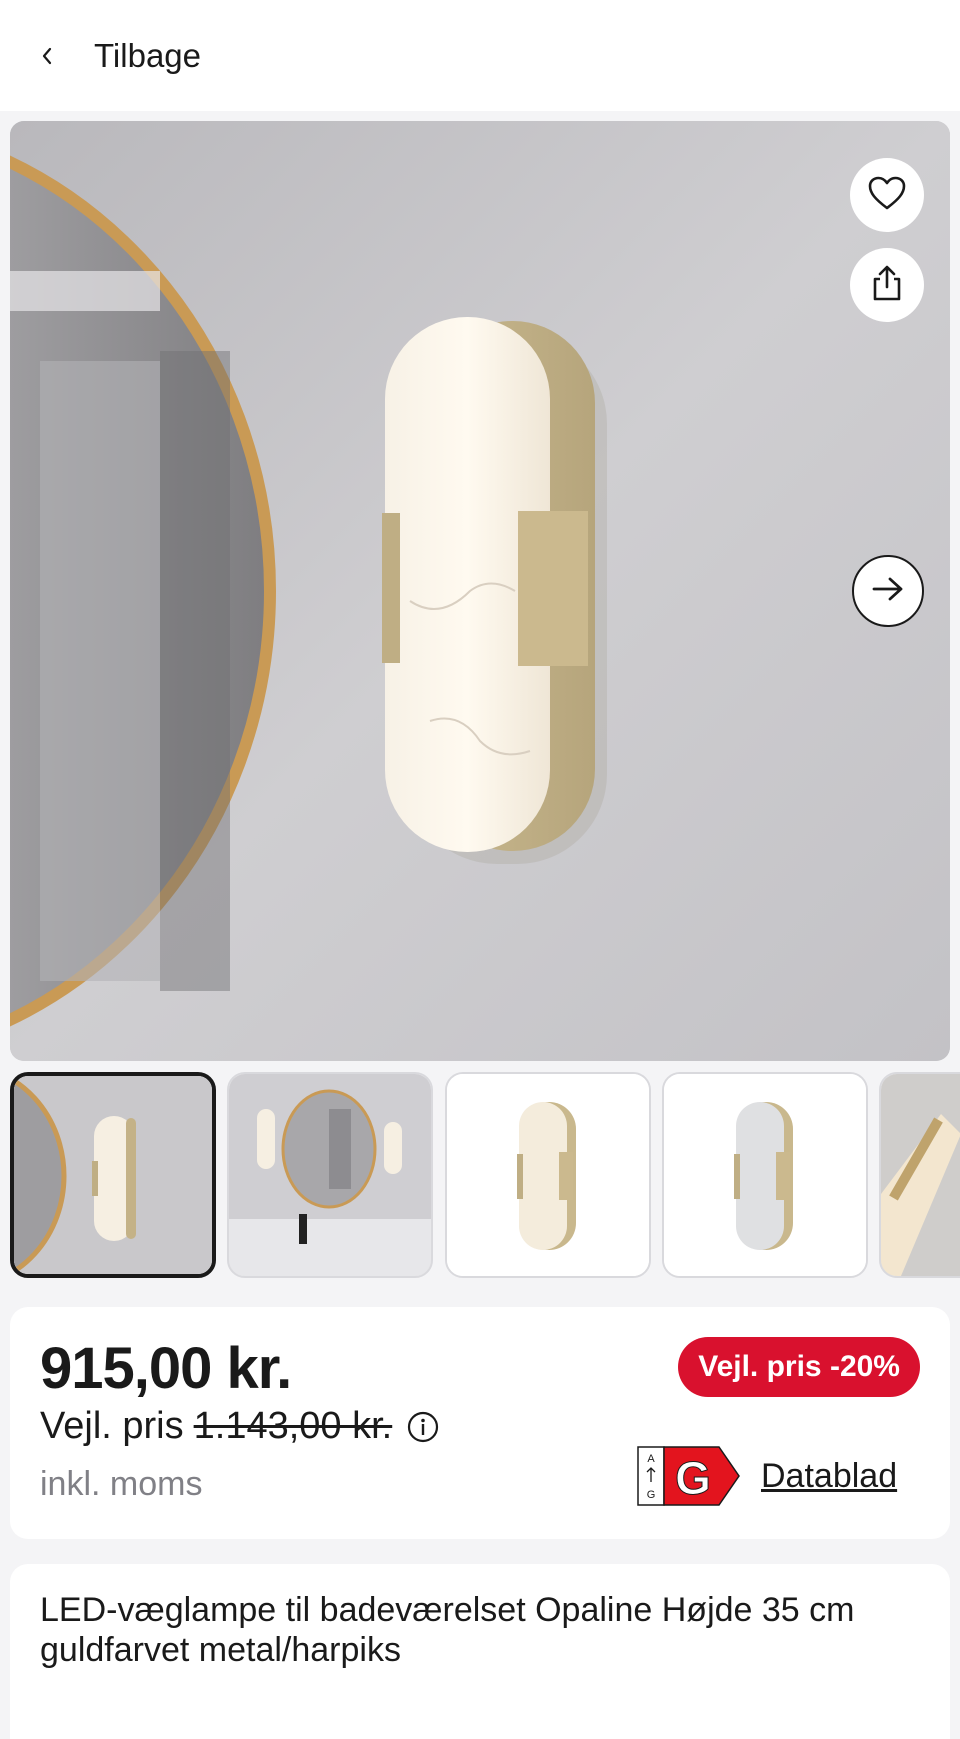 The image size is (960, 1739). Describe the element at coordinates (480, 55) in the screenshot. I see `top-bar: Tilbage` at that location.